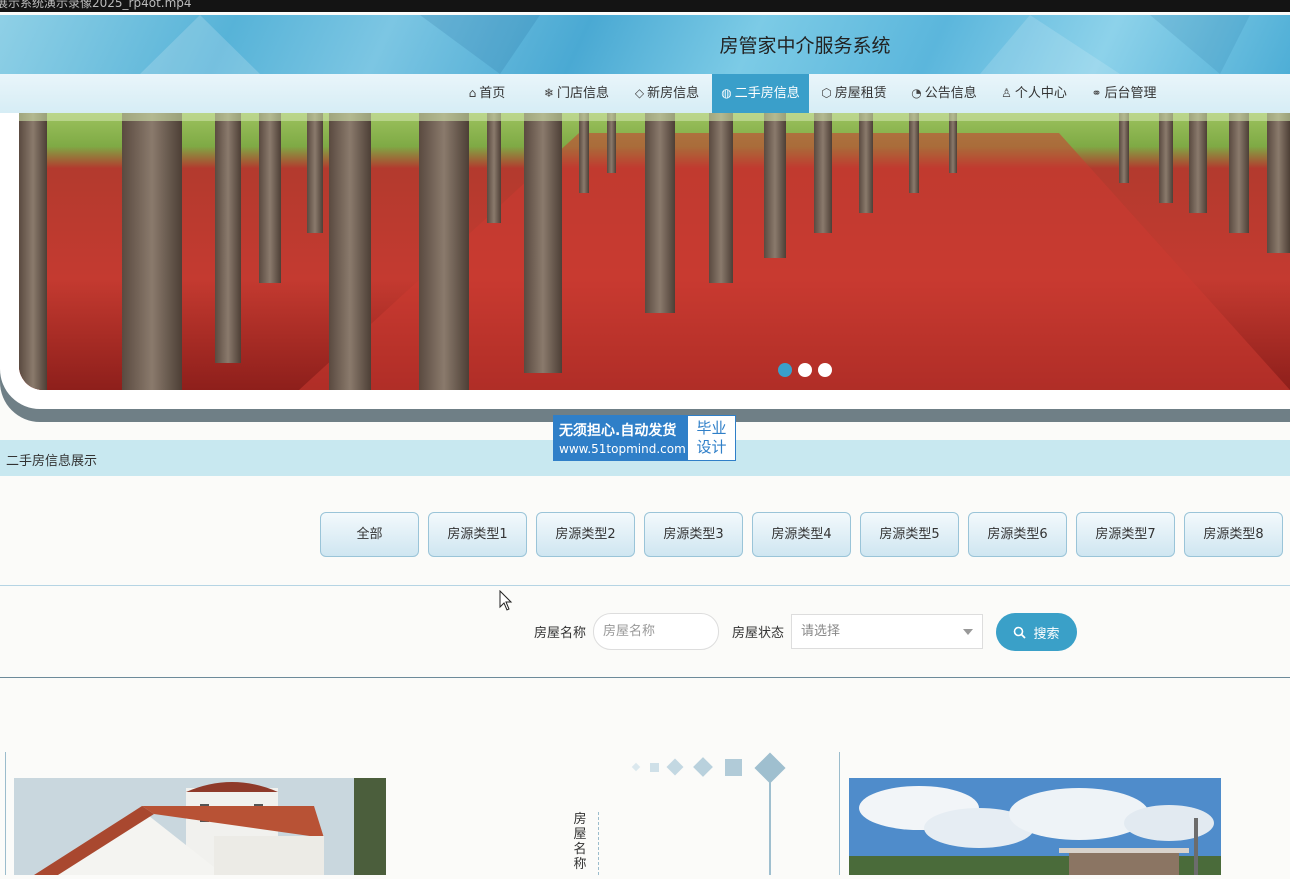 The image size is (1290, 879). I want to click on watermark-logo: 无须担心.自动发货 www.51topmind.com 毕业 设计, so click(644, 438).